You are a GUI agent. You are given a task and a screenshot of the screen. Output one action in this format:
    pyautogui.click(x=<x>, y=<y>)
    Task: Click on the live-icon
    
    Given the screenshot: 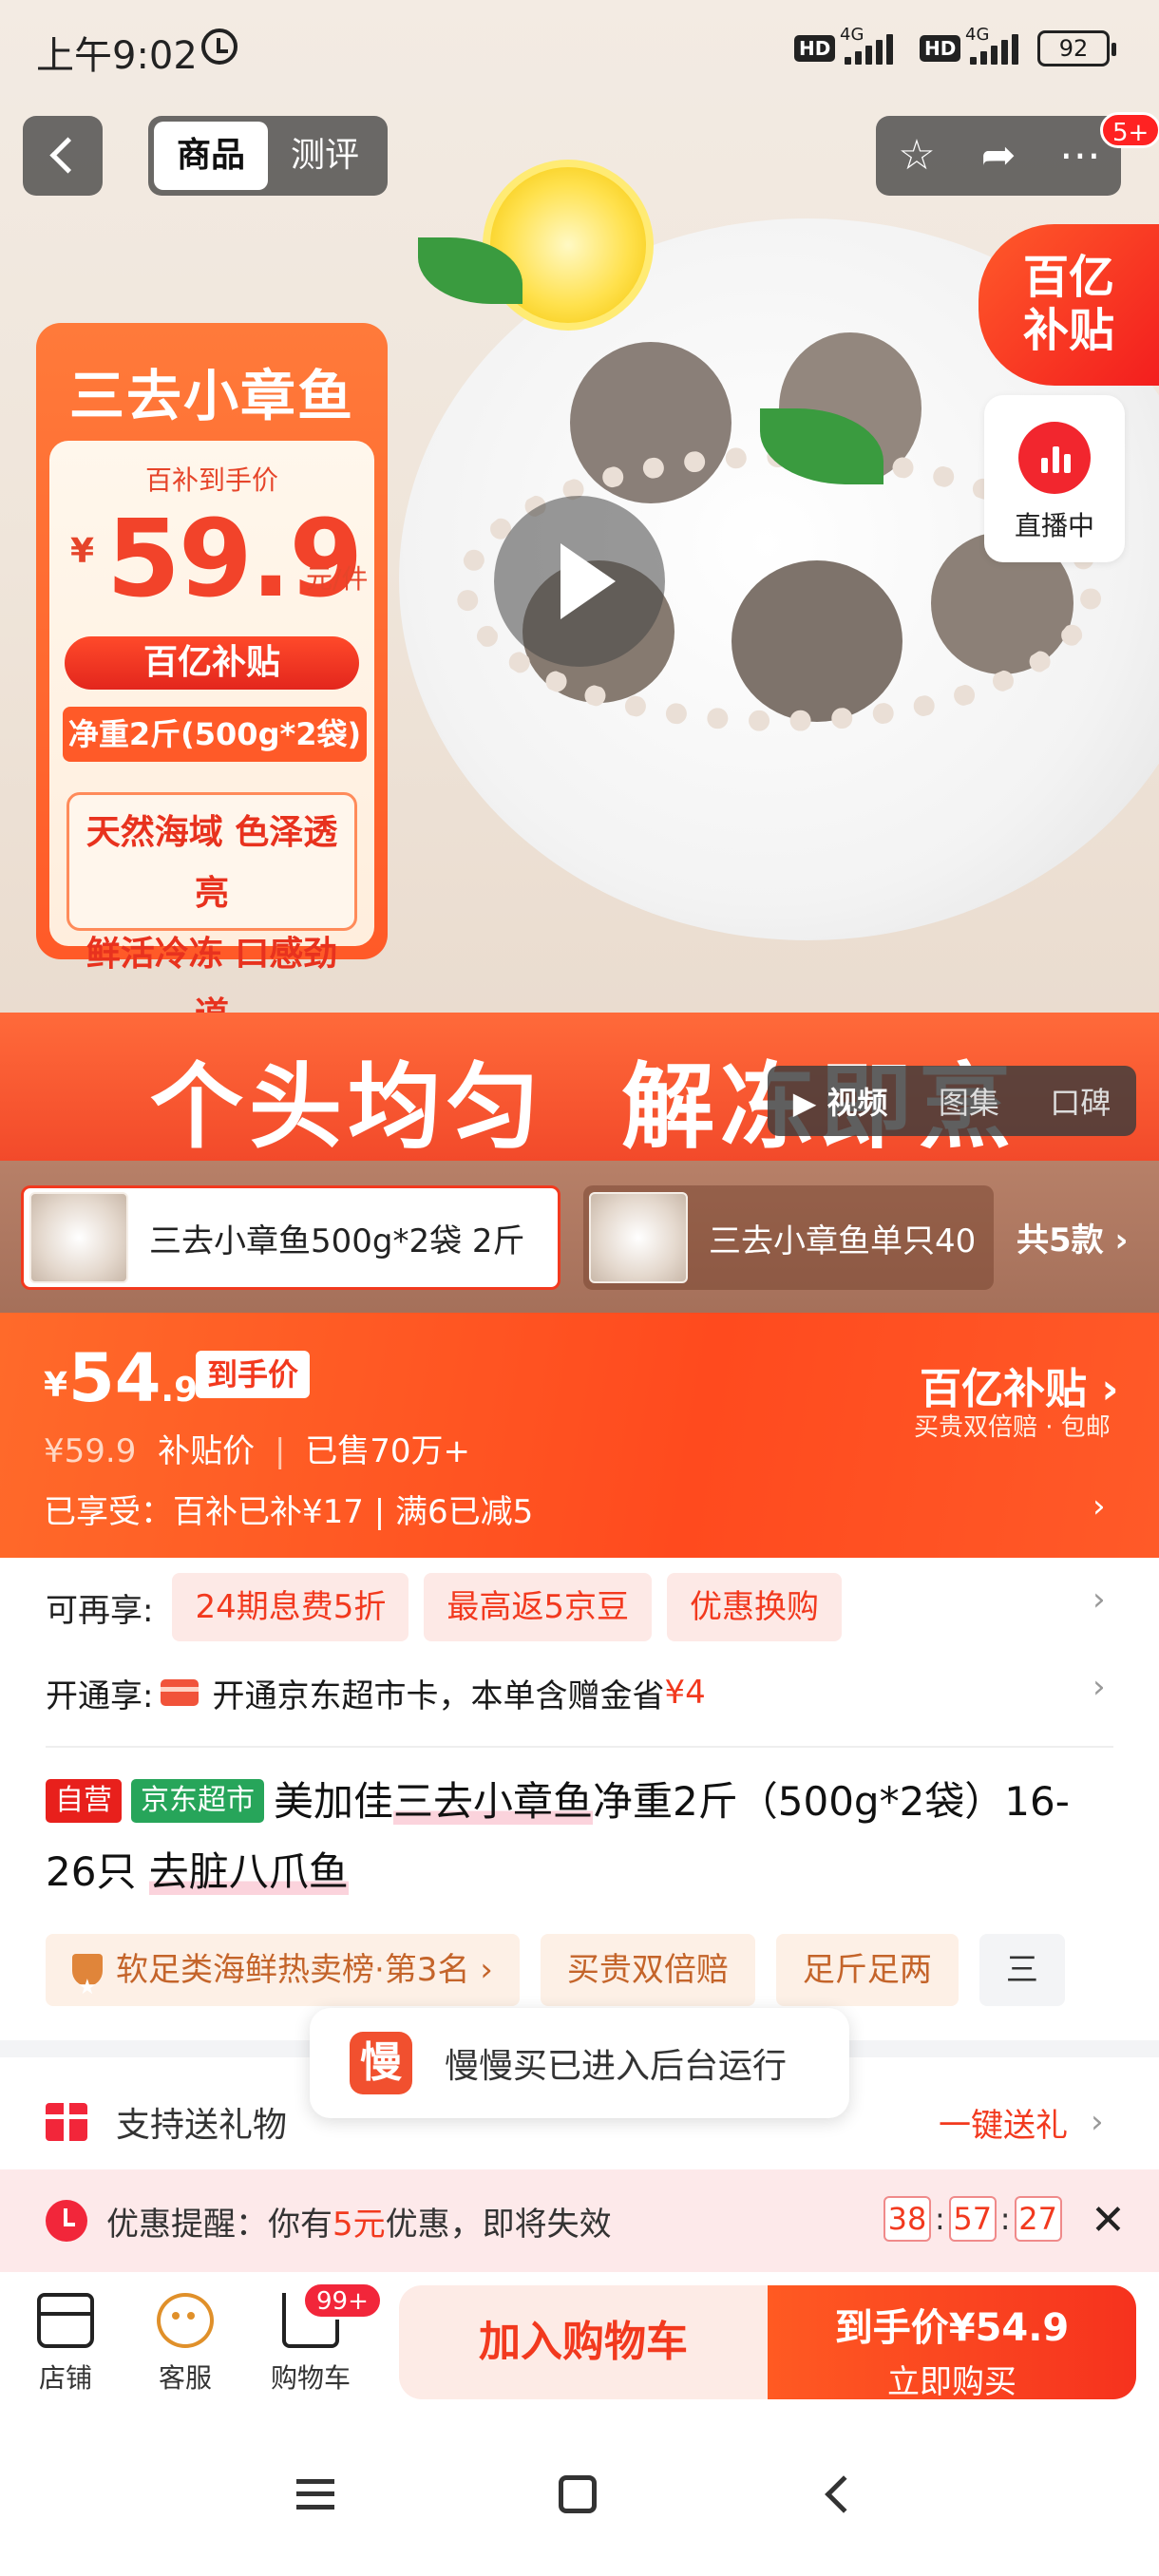 What is the action you would take?
    pyautogui.click(x=1054, y=458)
    